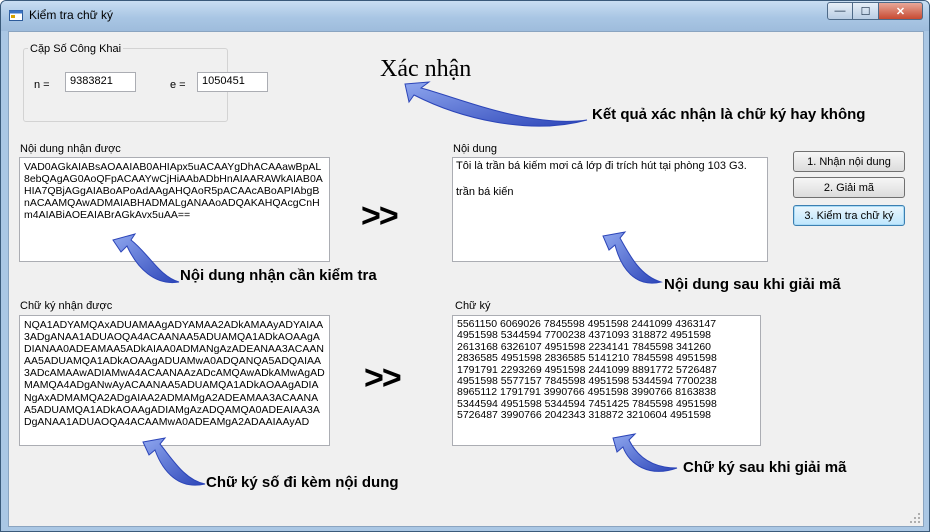  Describe the element at coordinates (915, 518) in the screenshot. I see `resize-grip-icon` at that location.